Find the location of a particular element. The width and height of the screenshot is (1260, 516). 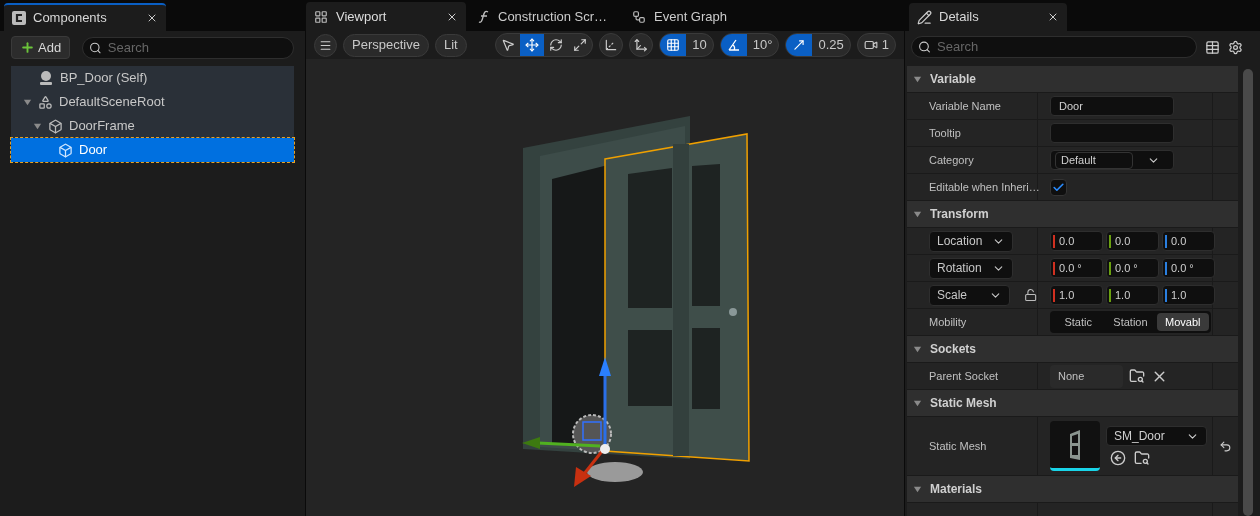

checkbox is located at coordinates (1058, 187).